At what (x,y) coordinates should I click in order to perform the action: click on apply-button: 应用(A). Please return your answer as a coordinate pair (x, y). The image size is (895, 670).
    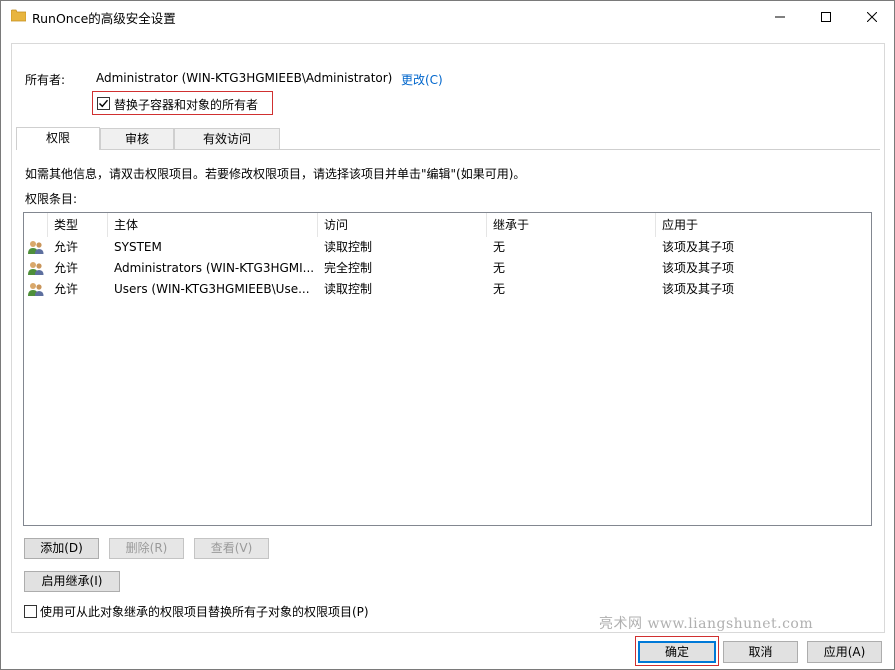
    Looking at the image, I should click on (844, 652).